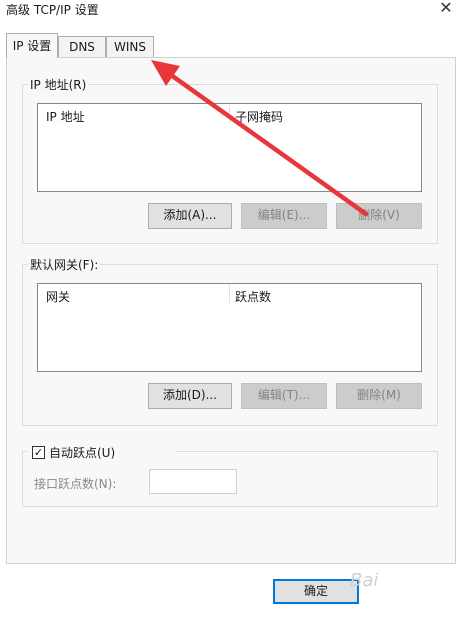 The image size is (463, 617). What do you see at coordinates (165, 73) in the screenshot?
I see `annotation-arrow-head` at bounding box center [165, 73].